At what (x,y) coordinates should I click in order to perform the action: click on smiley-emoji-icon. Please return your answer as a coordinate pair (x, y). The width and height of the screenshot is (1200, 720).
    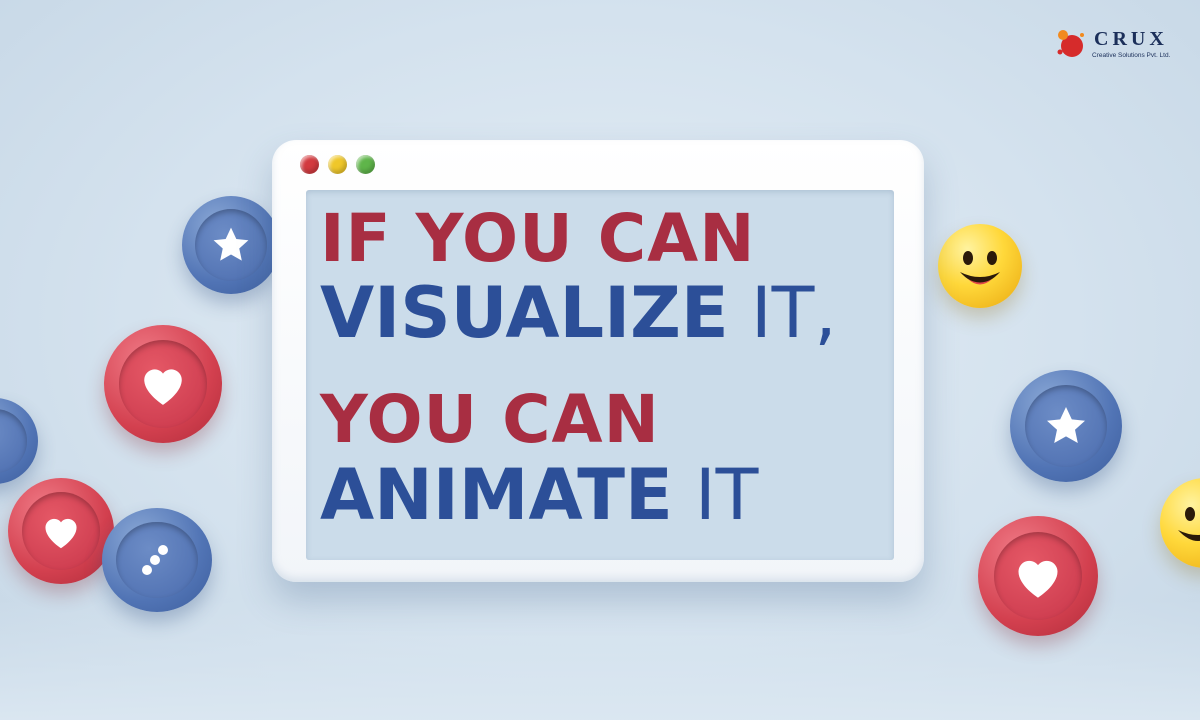
    Looking at the image, I should click on (980, 266).